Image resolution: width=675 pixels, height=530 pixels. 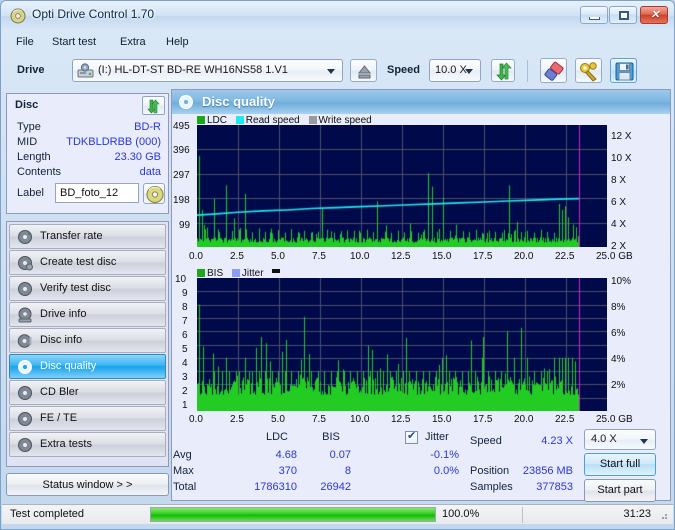 What do you see at coordinates (442, 419) in the screenshot?
I see `x-tick-label: 15.0` at bounding box center [442, 419].